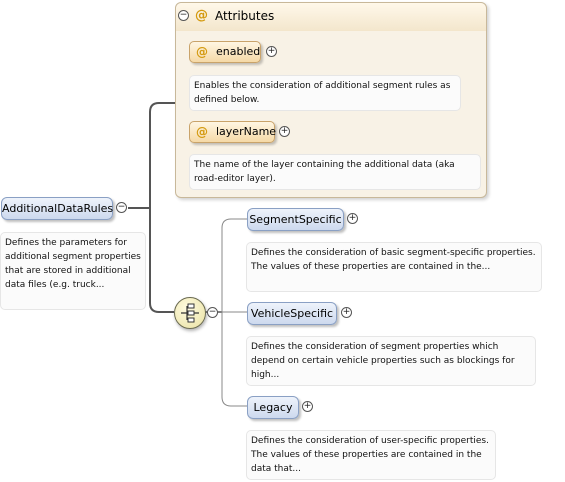 The height and width of the screenshot is (482, 565). I want to click on child-connector-legacy, so click(234, 359).